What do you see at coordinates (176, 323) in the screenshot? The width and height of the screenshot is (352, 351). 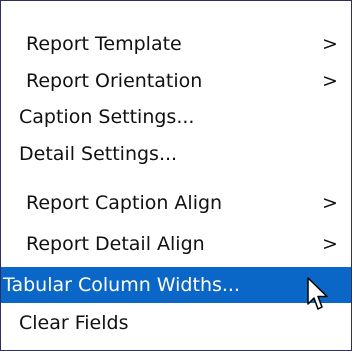 I see `menu-item-clear-fields: Clear Fields` at bounding box center [176, 323].